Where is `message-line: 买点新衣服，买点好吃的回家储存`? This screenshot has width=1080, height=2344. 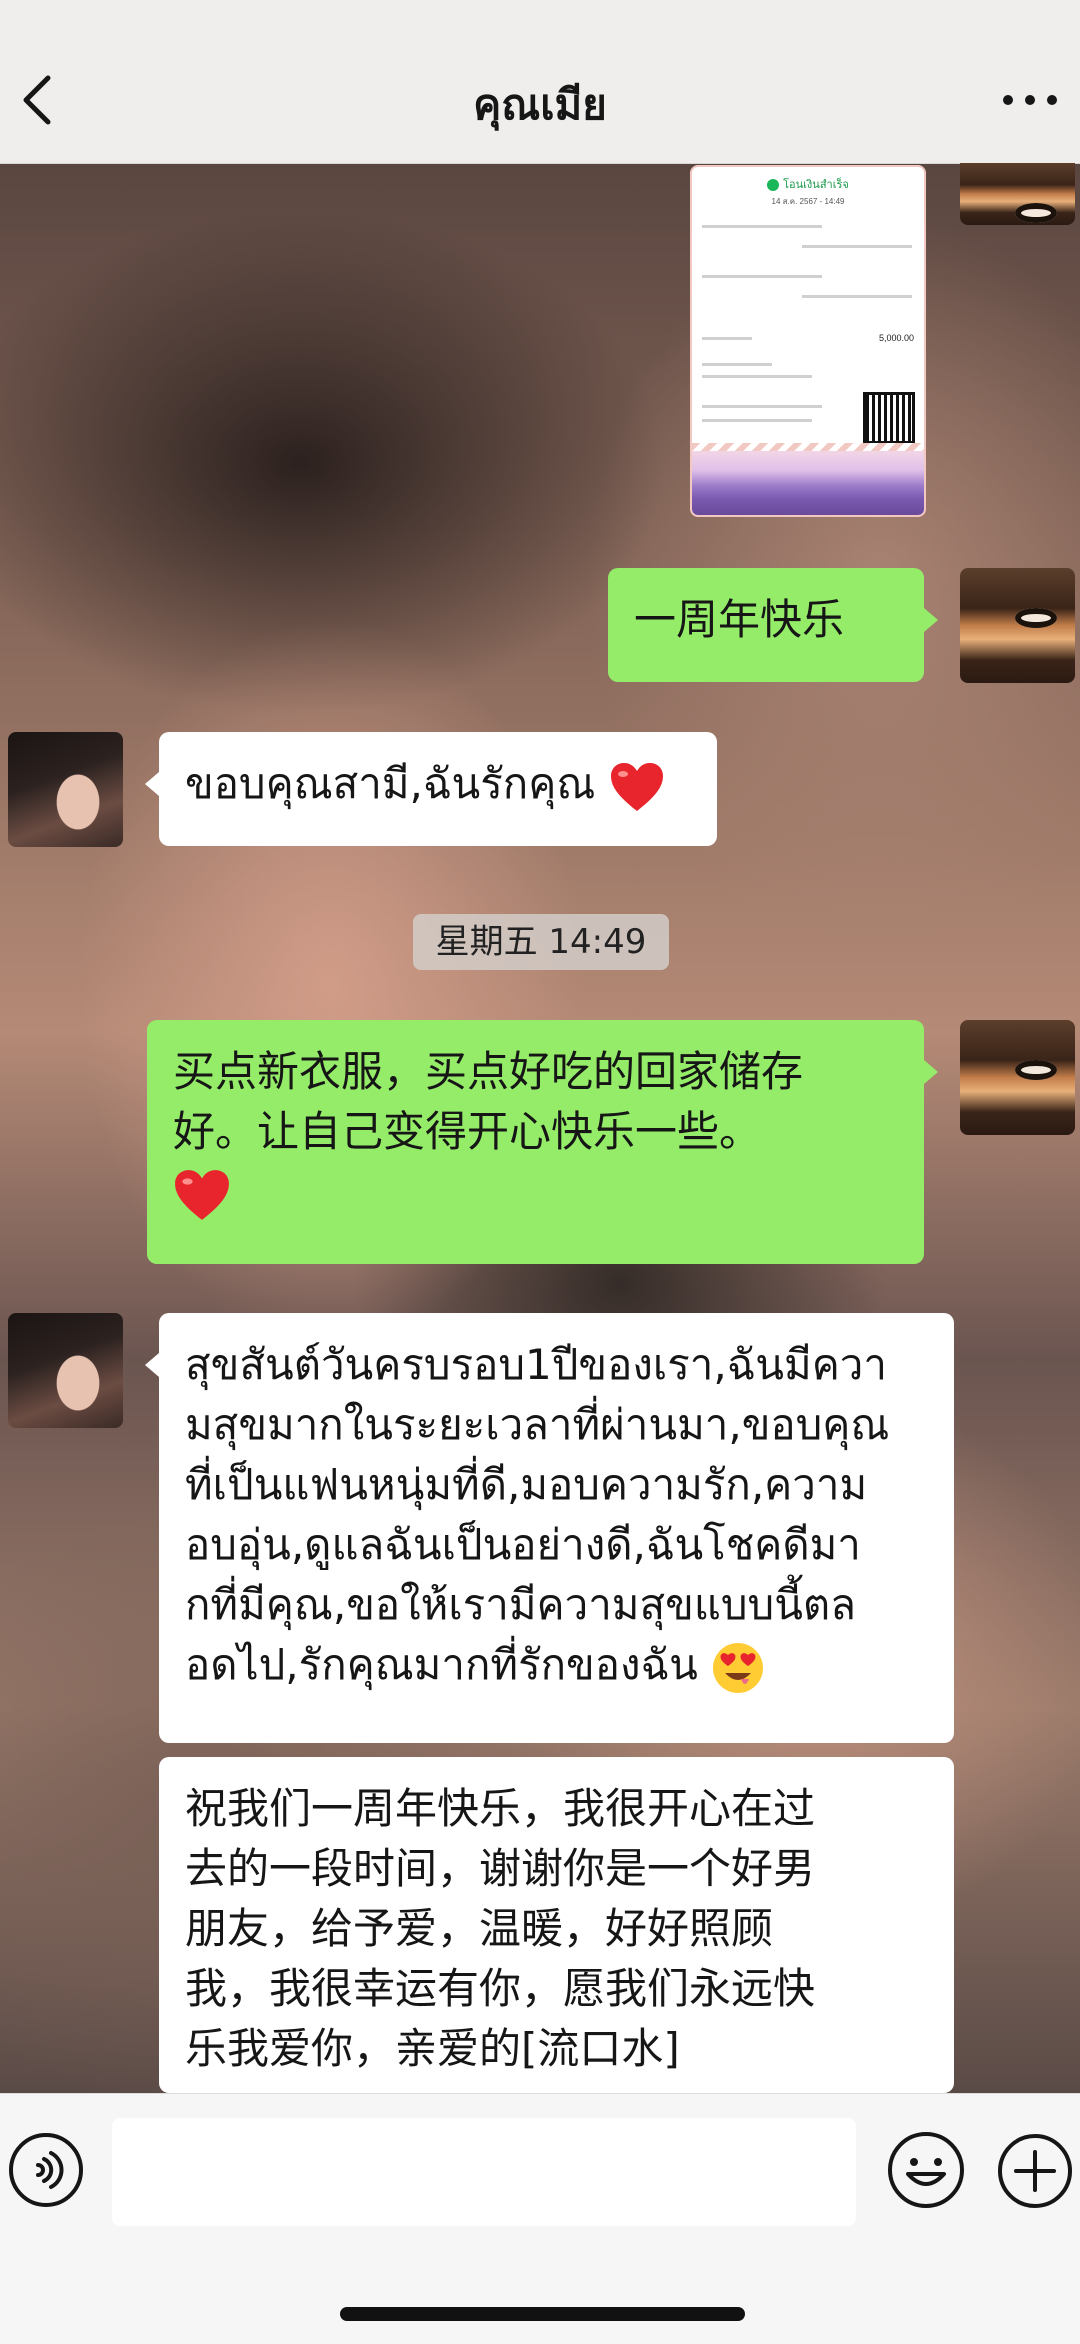 message-line: 买点新衣服，买点好吃的回家储存 is located at coordinates (488, 1071).